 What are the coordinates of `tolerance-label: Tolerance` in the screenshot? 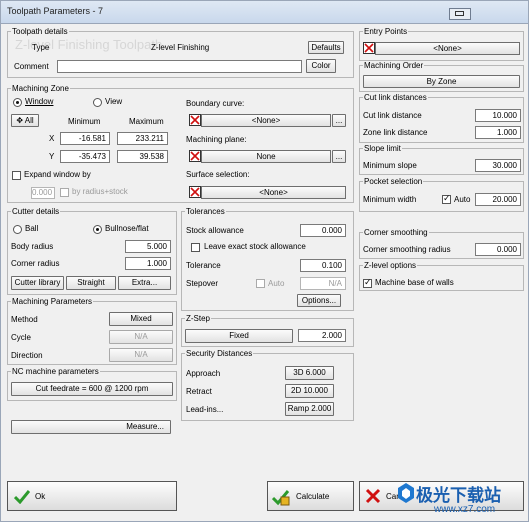 It's located at (203, 265).